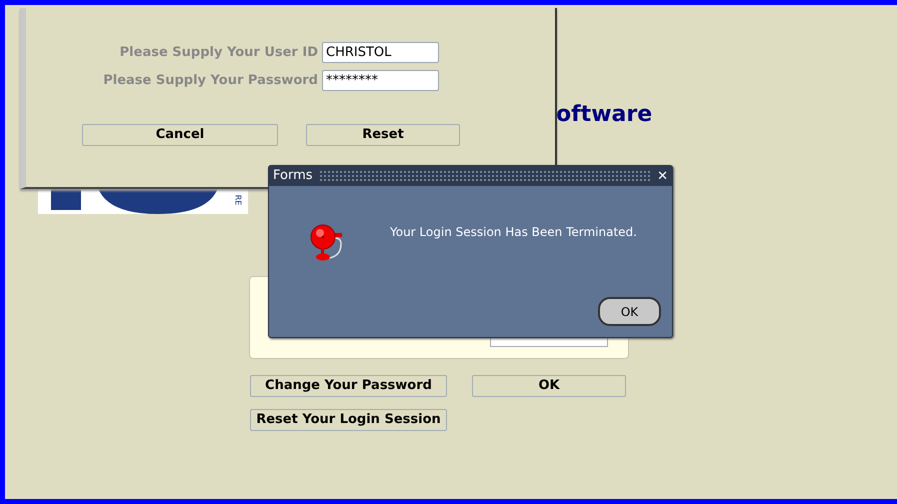  Describe the element at coordinates (348, 420) in the screenshot. I see `reset-session-button: Reset Your Login Session` at that location.